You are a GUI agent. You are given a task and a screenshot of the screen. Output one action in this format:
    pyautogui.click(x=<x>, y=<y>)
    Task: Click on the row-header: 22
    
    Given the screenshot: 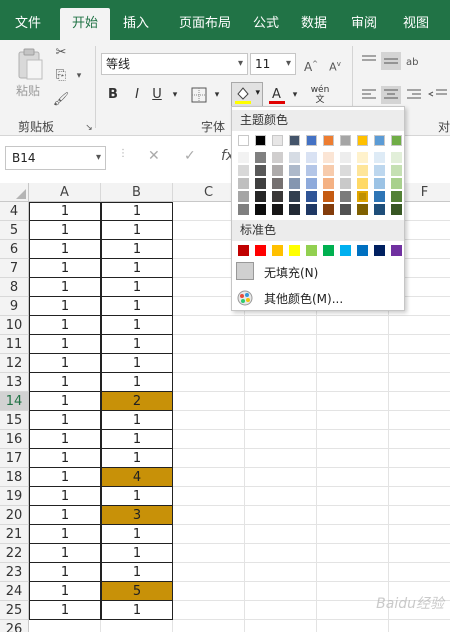 What is the action you would take?
    pyautogui.click(x=14, y=553)
    